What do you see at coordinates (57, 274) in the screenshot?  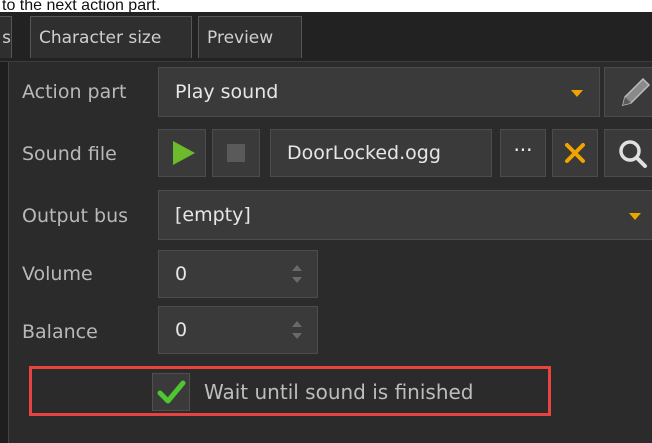 I see `volume-label: Volume` at bounding box center [57, 274].